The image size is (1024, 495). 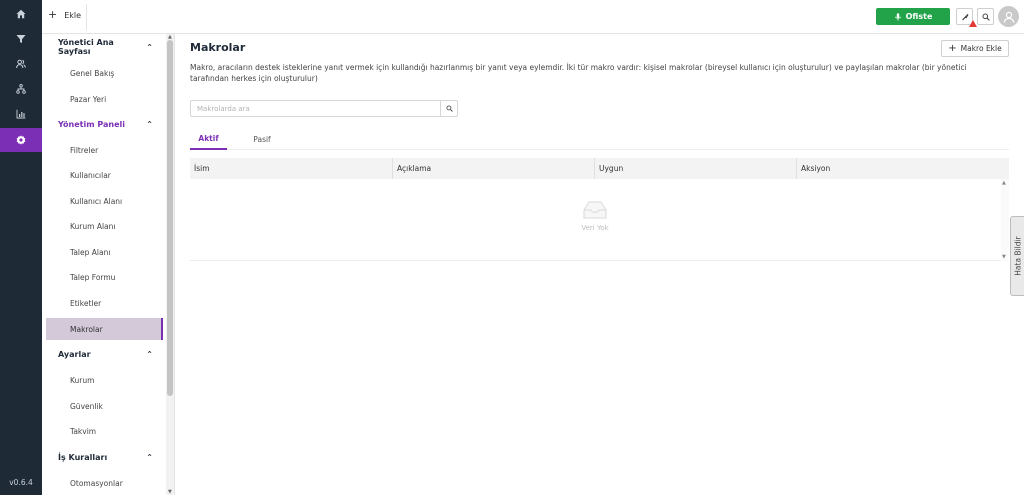 I want to click on report-bug-tab: Hata Bildir, so click(x=1017, y=256).